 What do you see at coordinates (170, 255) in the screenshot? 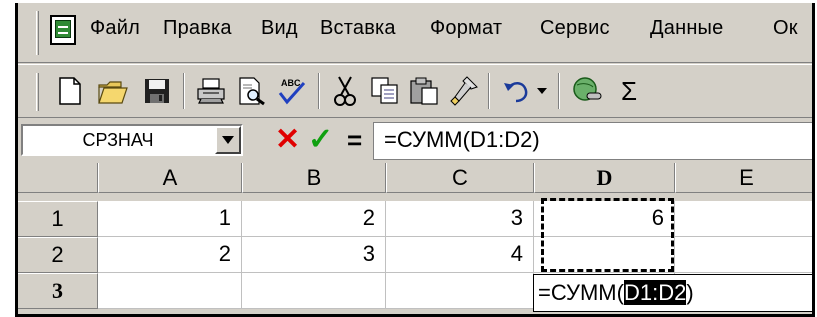
I see `cell-a2: 2` at bounding box center [170, 255].